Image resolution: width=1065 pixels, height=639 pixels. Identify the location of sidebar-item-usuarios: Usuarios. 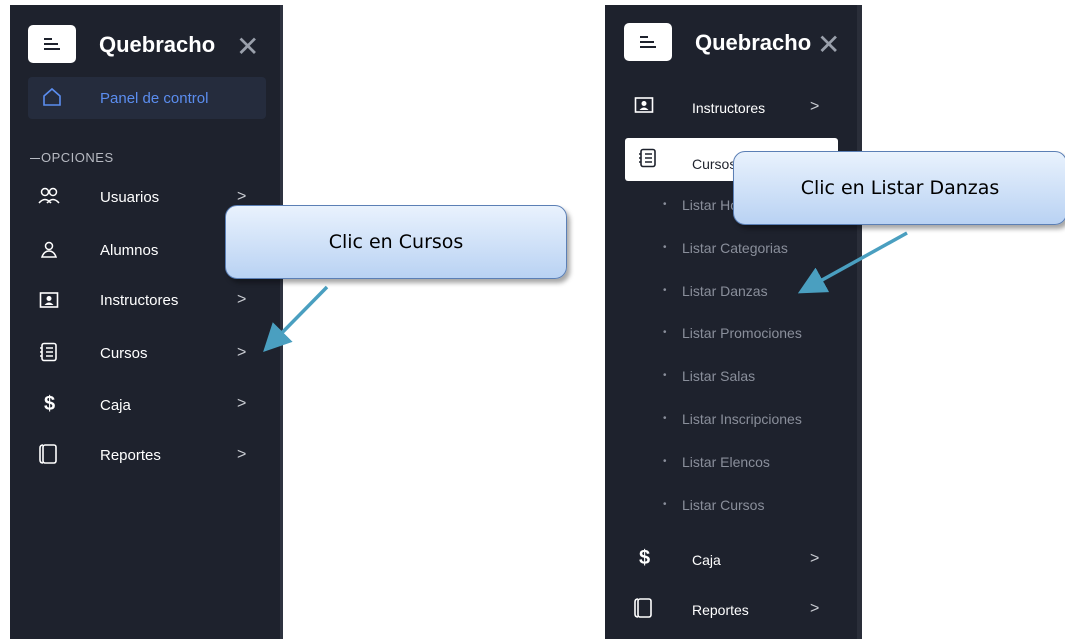
(129, 197).